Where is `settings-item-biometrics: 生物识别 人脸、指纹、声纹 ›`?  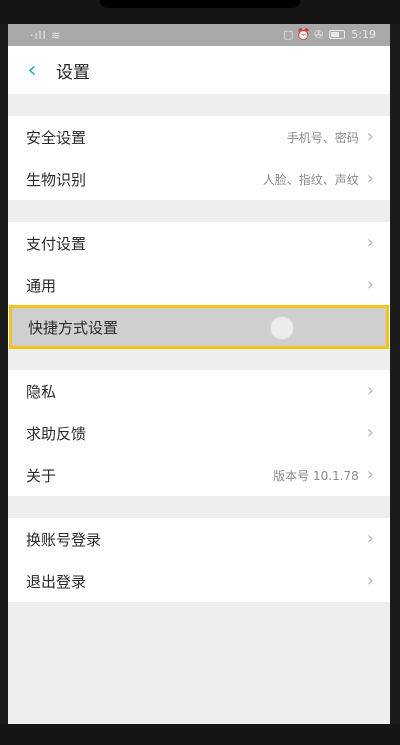
settings-item-biometrics: 生物识别 人脸、指纹、声纹 › is located at coordinates (199, 179).